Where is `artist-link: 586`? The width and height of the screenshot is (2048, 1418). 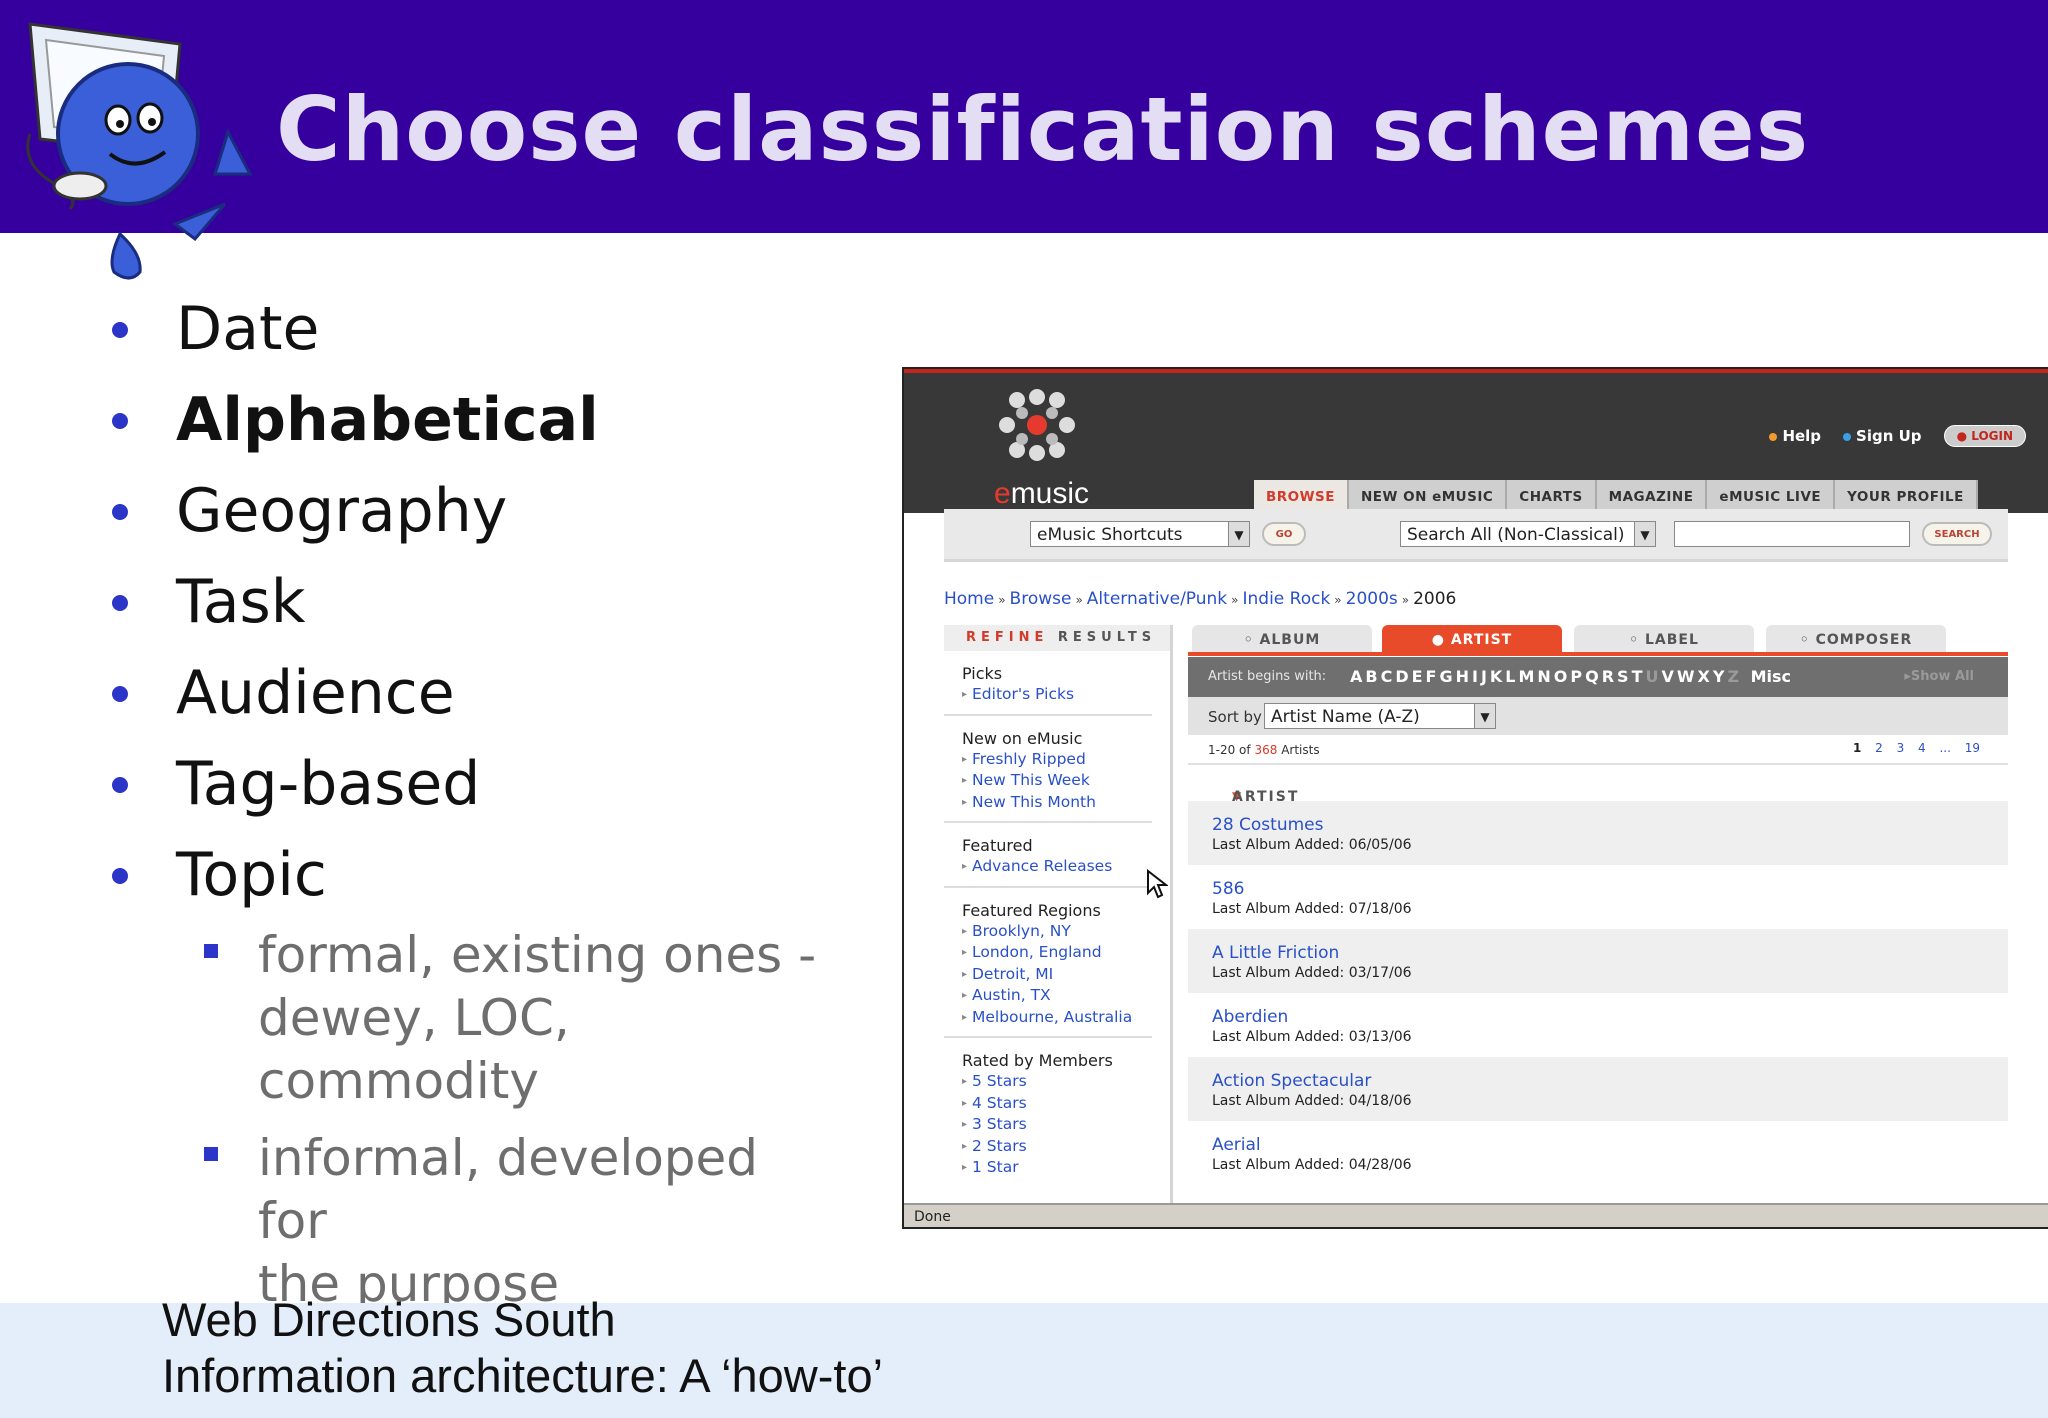
artist-link: 586 is located at coordinates (1228, 889).